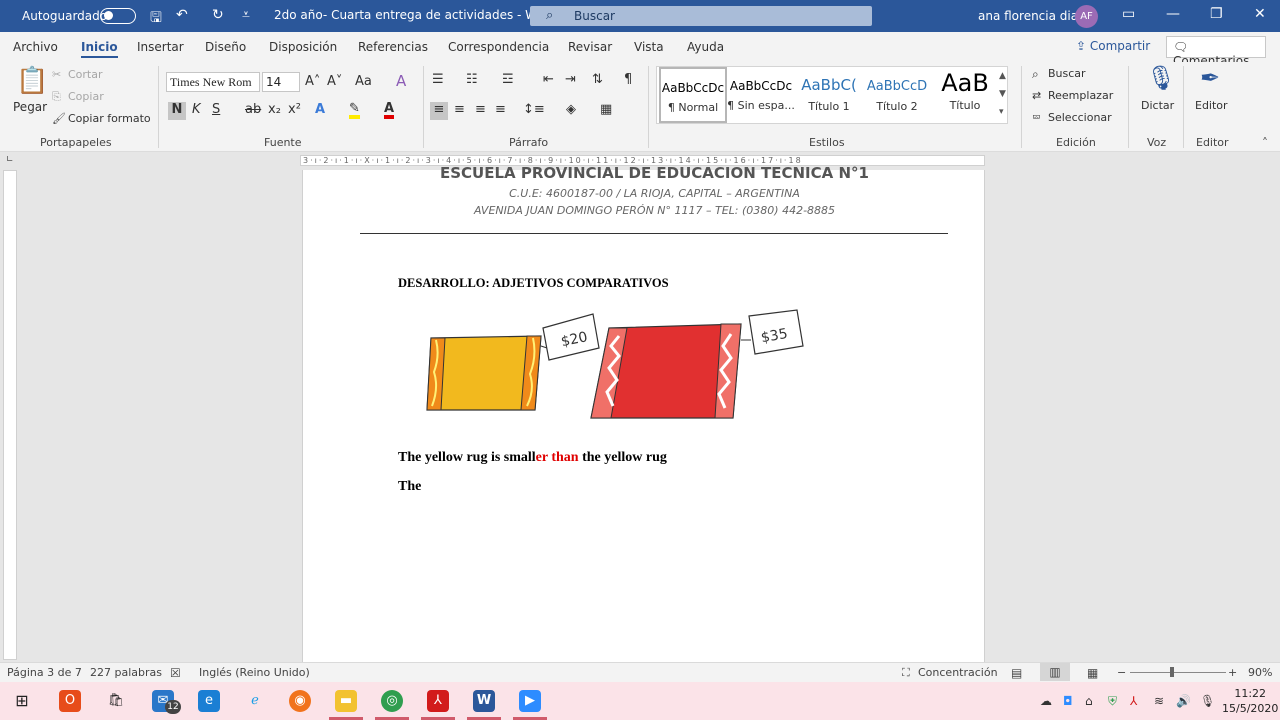 Image resolution: width=1280 pixels, height=720 pixels. Describe the element at coordinates (498, 47) in the screenshot. I see `tab-correspondencia: Correspondencia` at that location.